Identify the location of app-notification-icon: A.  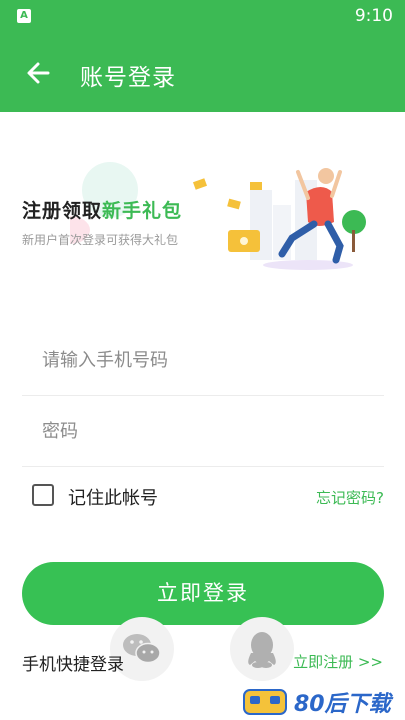
(24, 16).